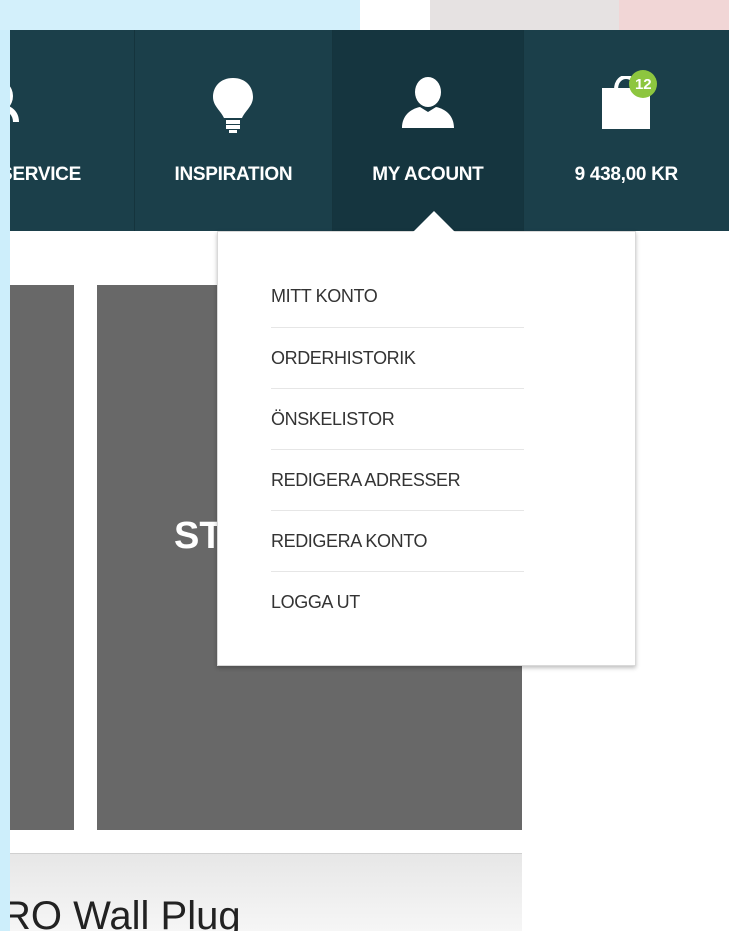 The height and width of the screenshot is (931, 729). I want to click on nav-item-cart: 12 9 438,00 KR, so click(626, 130).